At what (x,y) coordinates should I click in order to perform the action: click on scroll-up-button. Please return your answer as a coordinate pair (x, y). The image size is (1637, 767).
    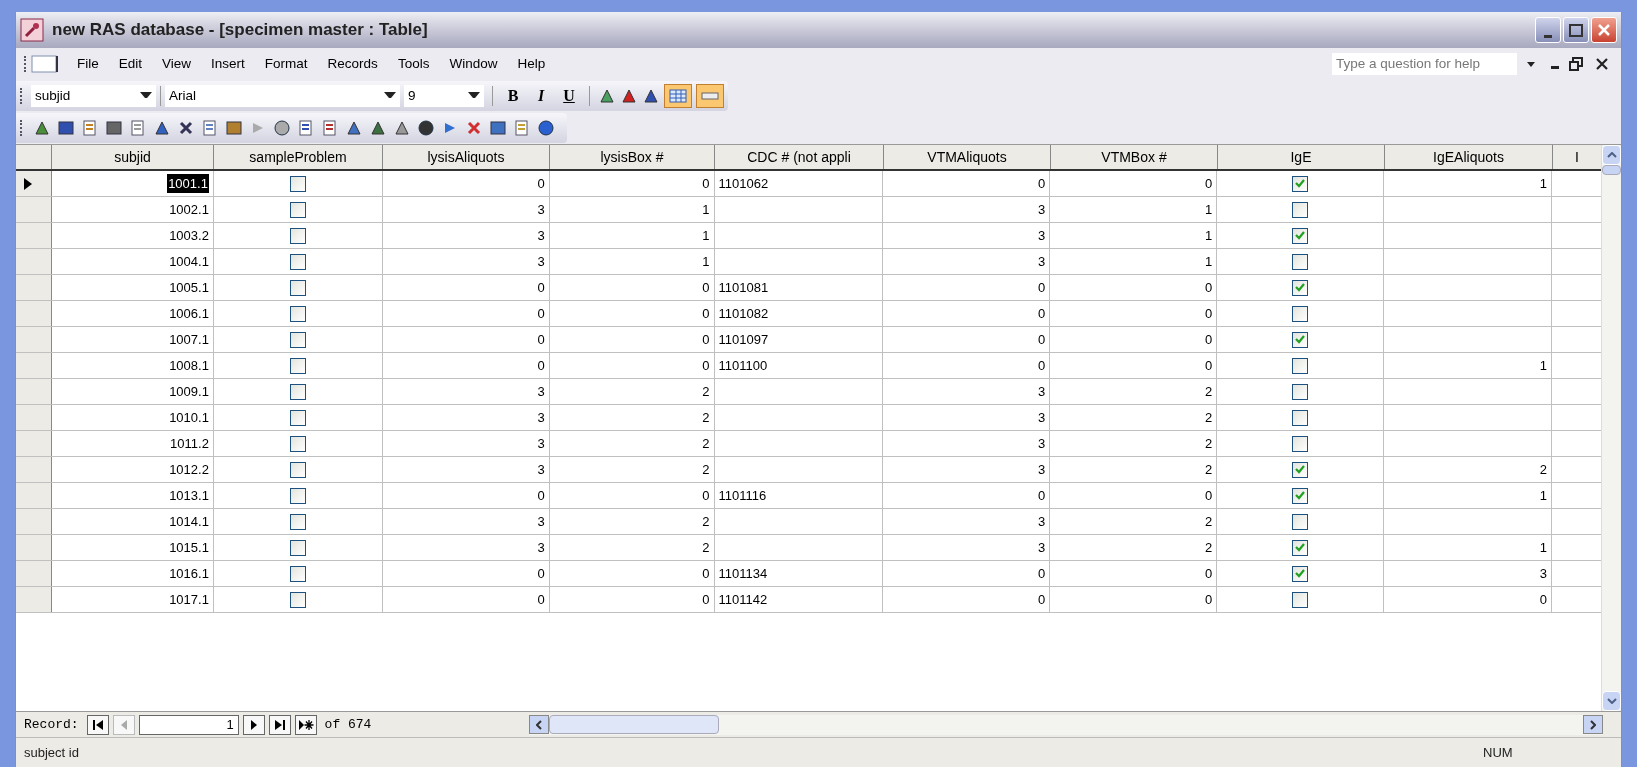
    Looking at the image, I should click on (1611, 155).